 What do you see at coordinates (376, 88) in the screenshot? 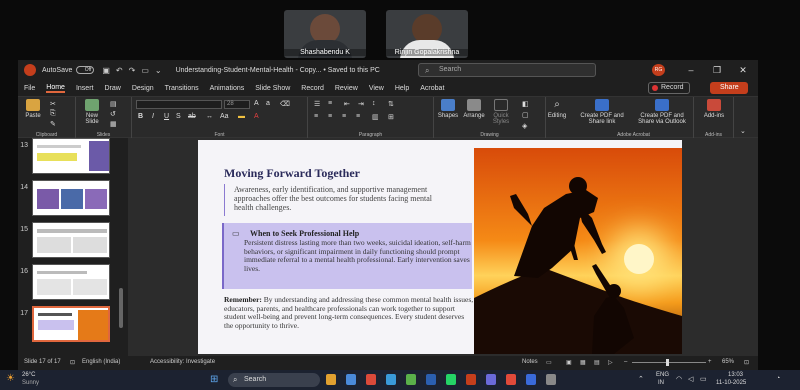
I see `menu-view: View` at bounding box center [376, 88].